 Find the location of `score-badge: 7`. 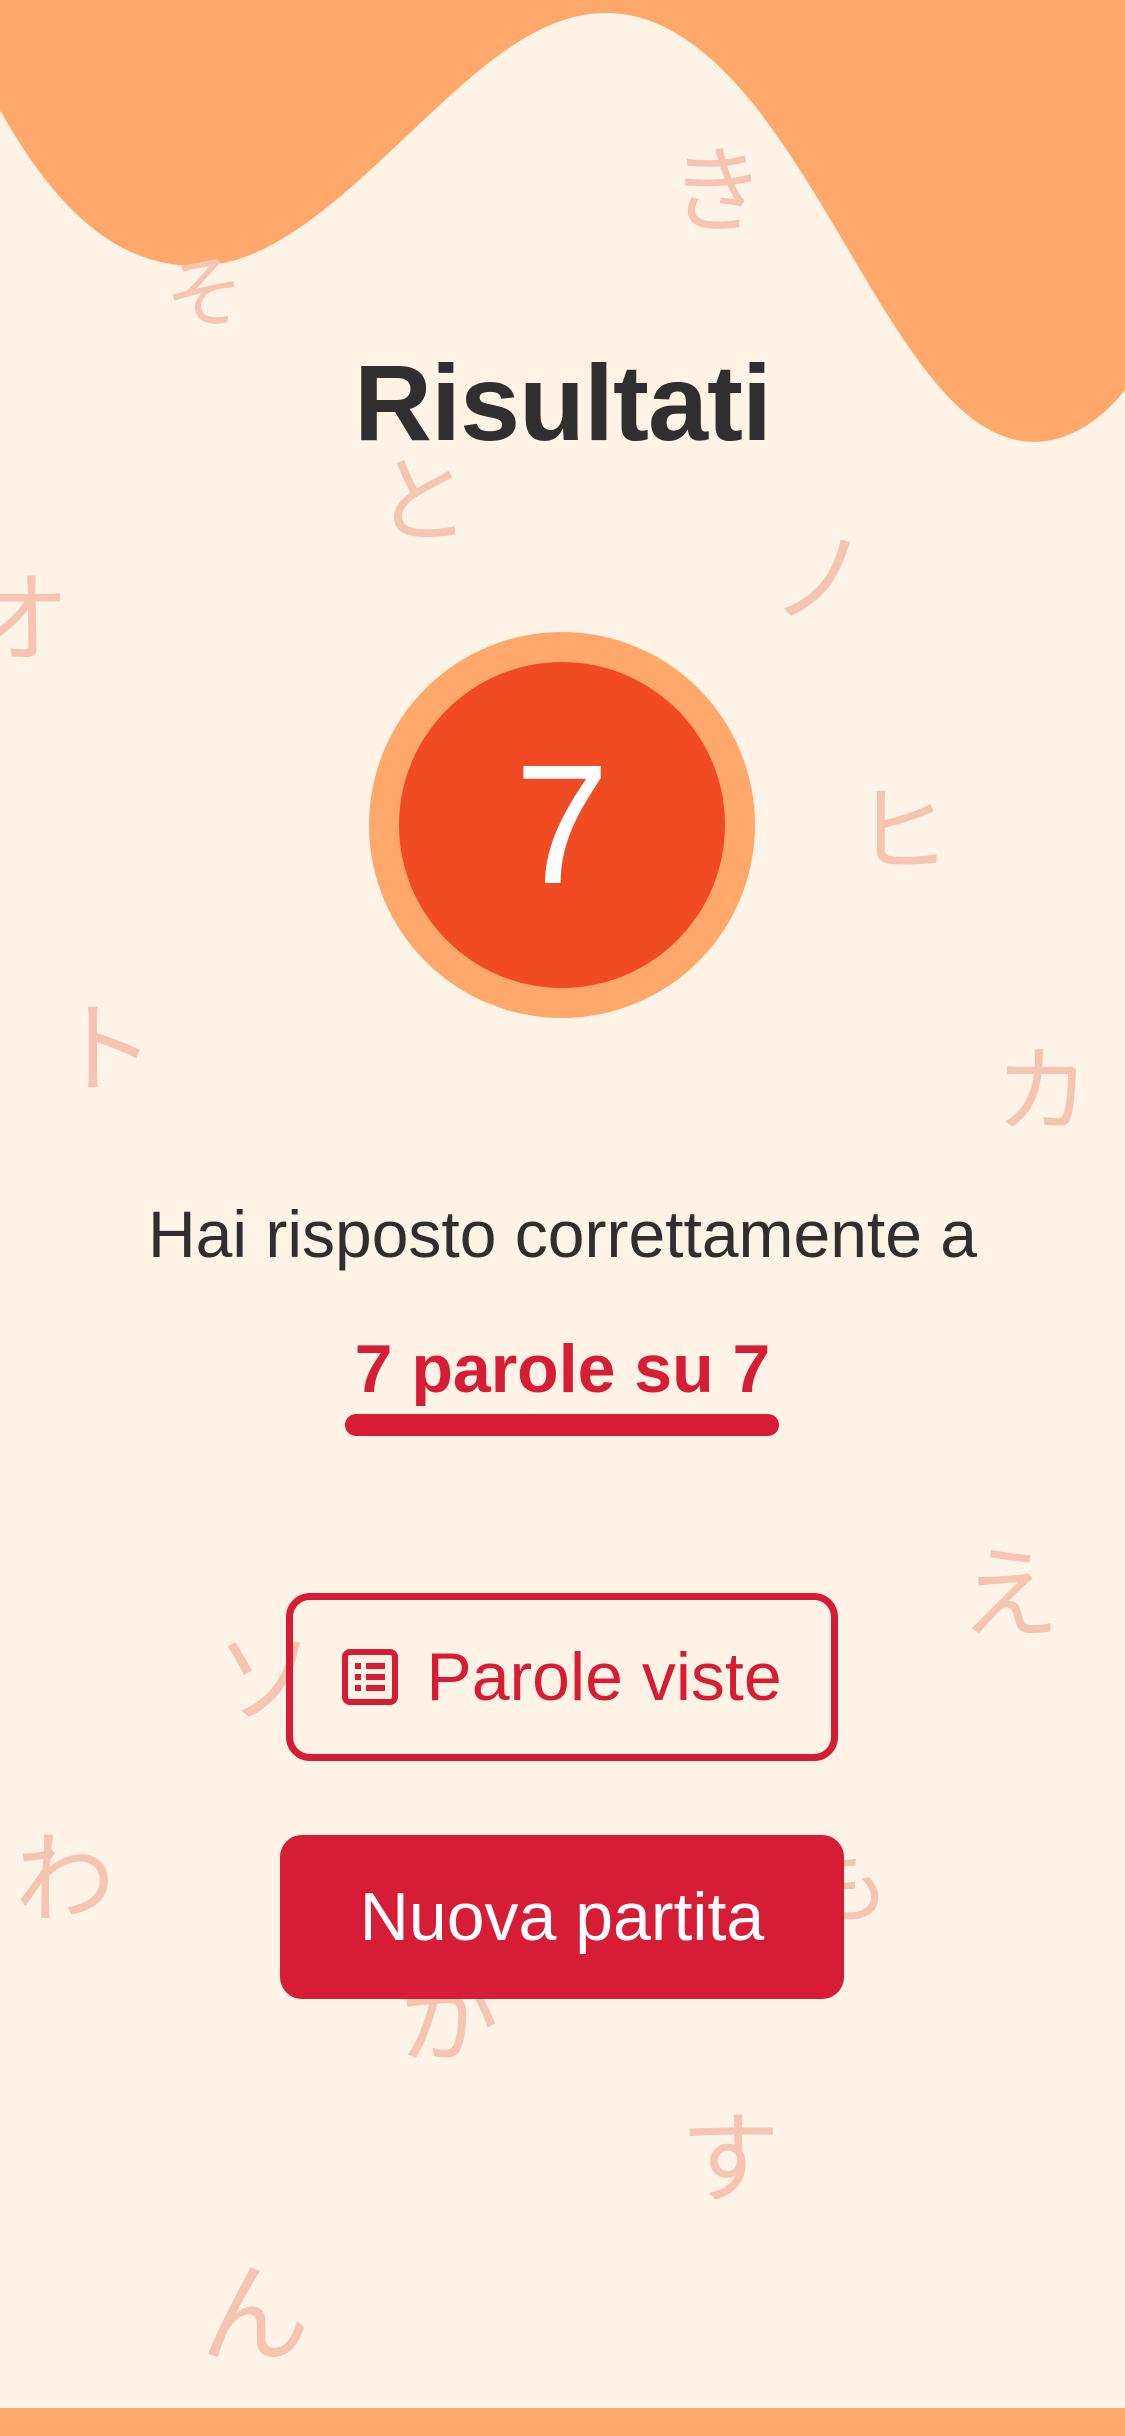

score-badge: 7 is located at coordinates (562, 825).